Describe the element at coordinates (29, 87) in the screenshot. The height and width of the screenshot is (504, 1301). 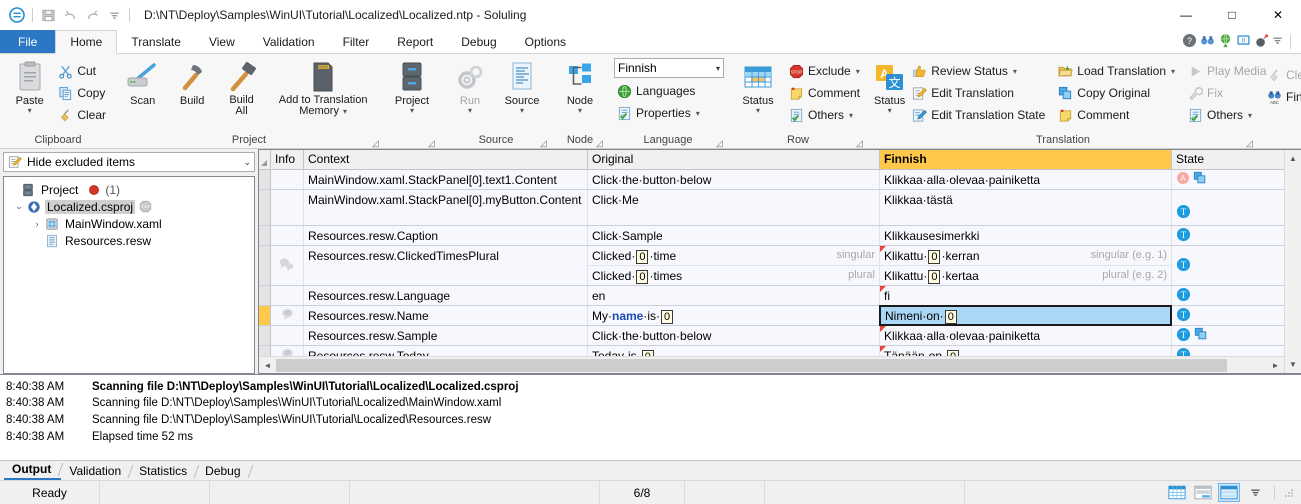
I see `paste-button: Paste ▾` at that location.